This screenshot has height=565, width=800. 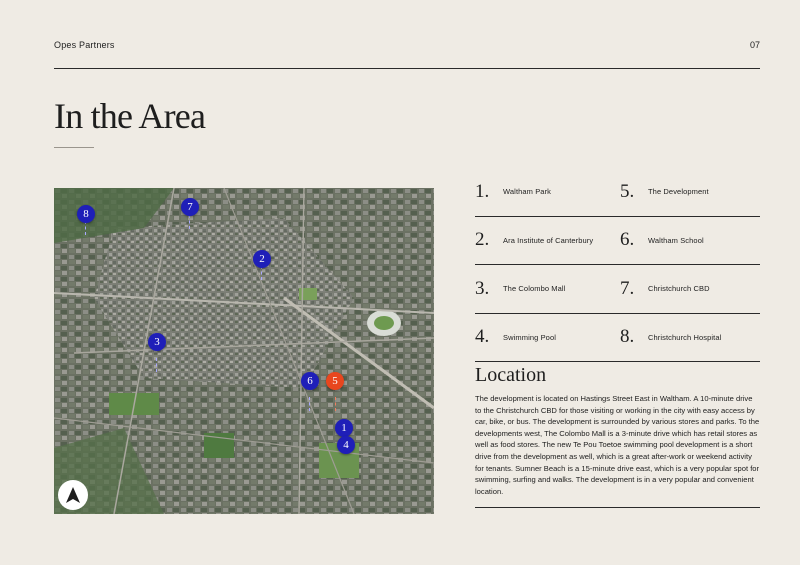 I want to click on footer-divider, so click(x=617, y=507).